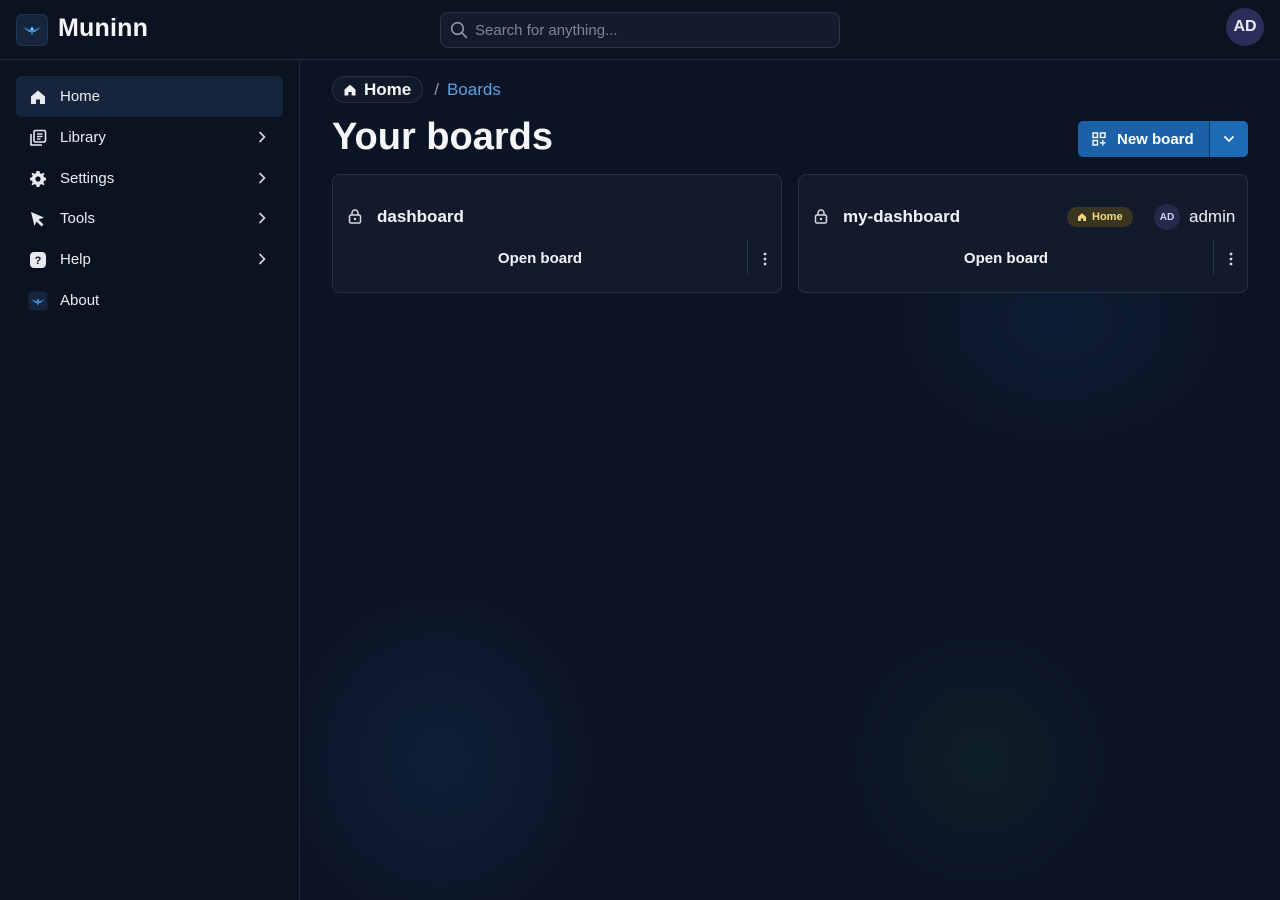 This screenshot has height=900, width=1280. What do you see at coordinates (388, 89) in the screenshot?
I see `breadcrumb-home-label: Home` at bounding box center [388, 89].